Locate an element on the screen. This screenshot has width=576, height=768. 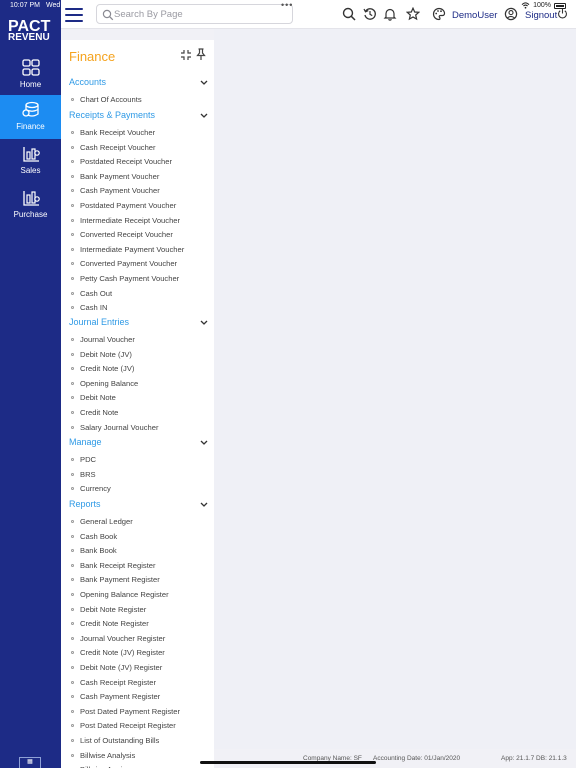
menu-section-manage: Manage is located at coordinates (137, 444).